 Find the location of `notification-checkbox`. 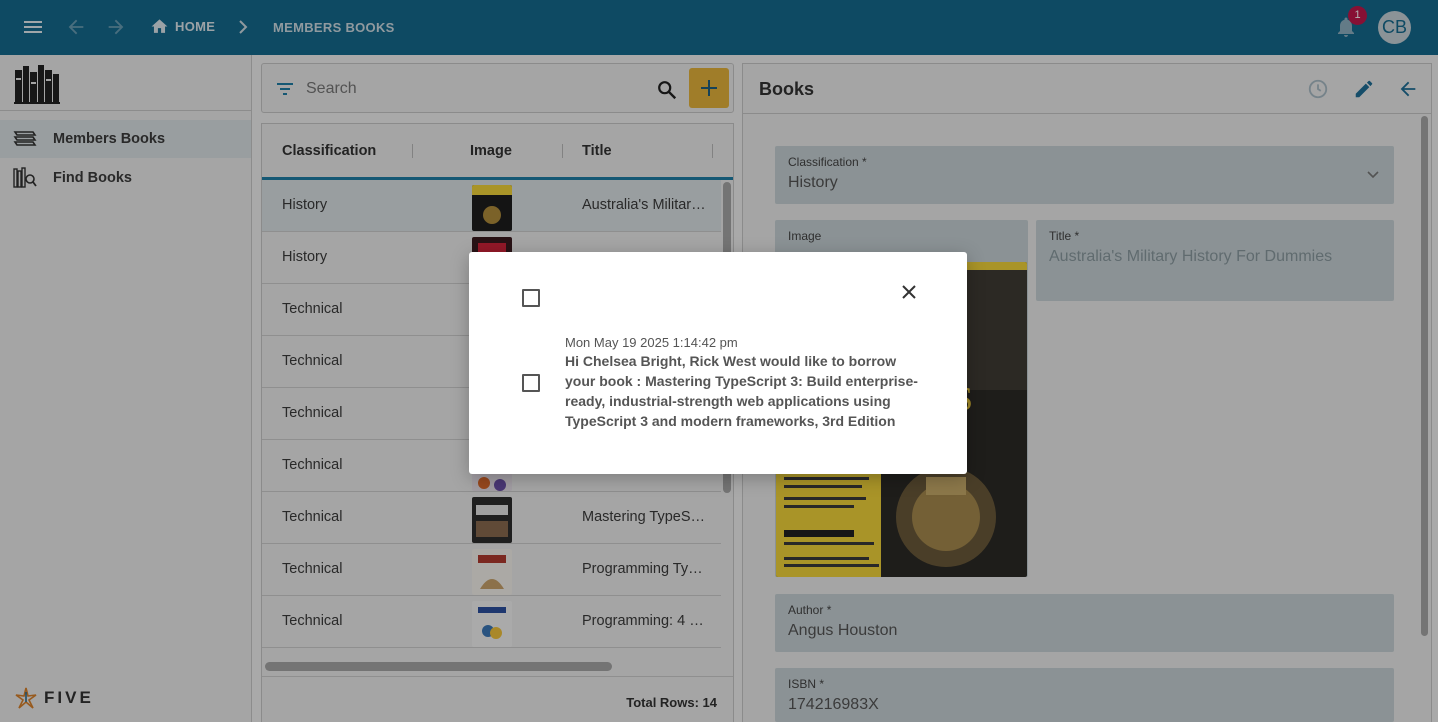

notification-checkbox is located at coordinates (531, 383).